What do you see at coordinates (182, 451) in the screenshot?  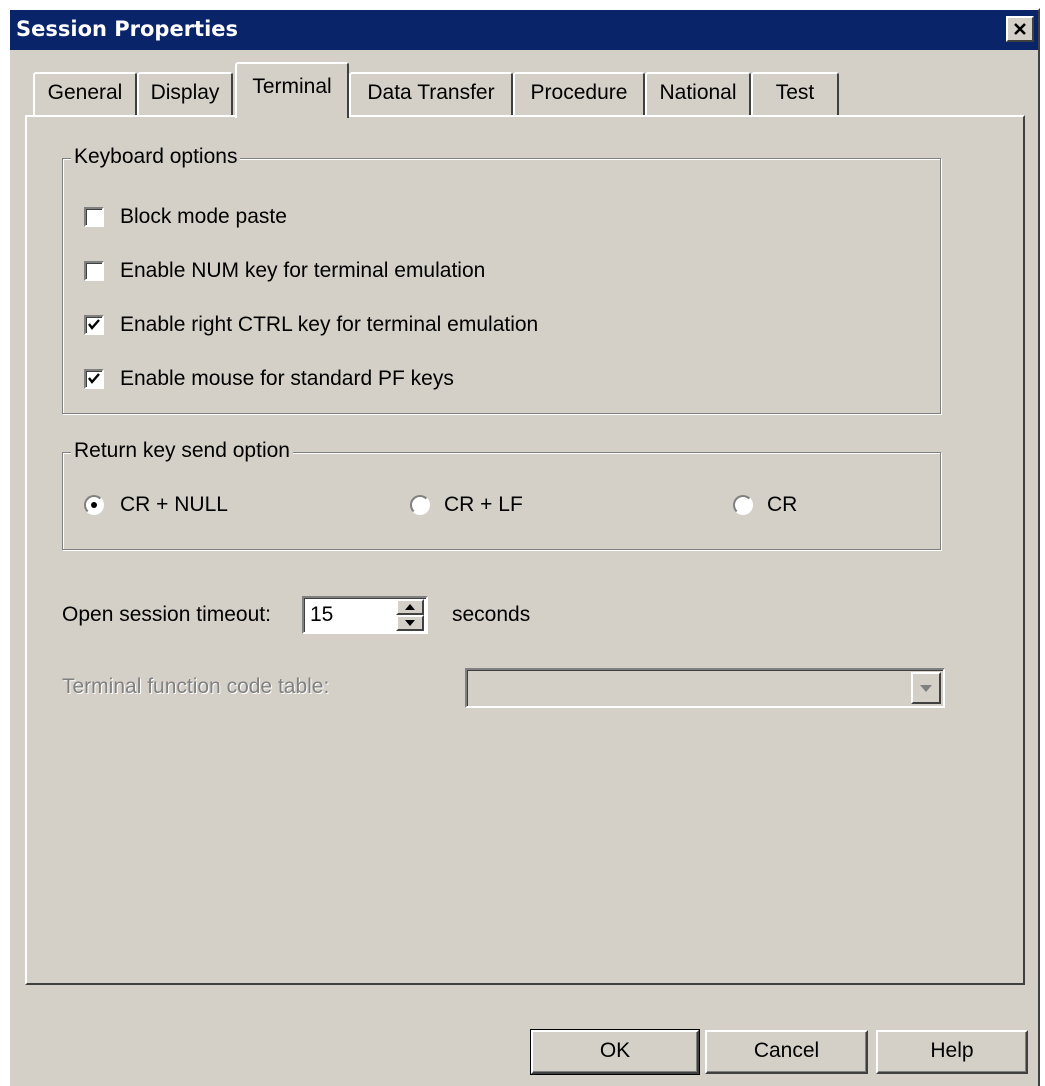 I see `return-key-legend: Return key send option` at bounding box center [182, 451].